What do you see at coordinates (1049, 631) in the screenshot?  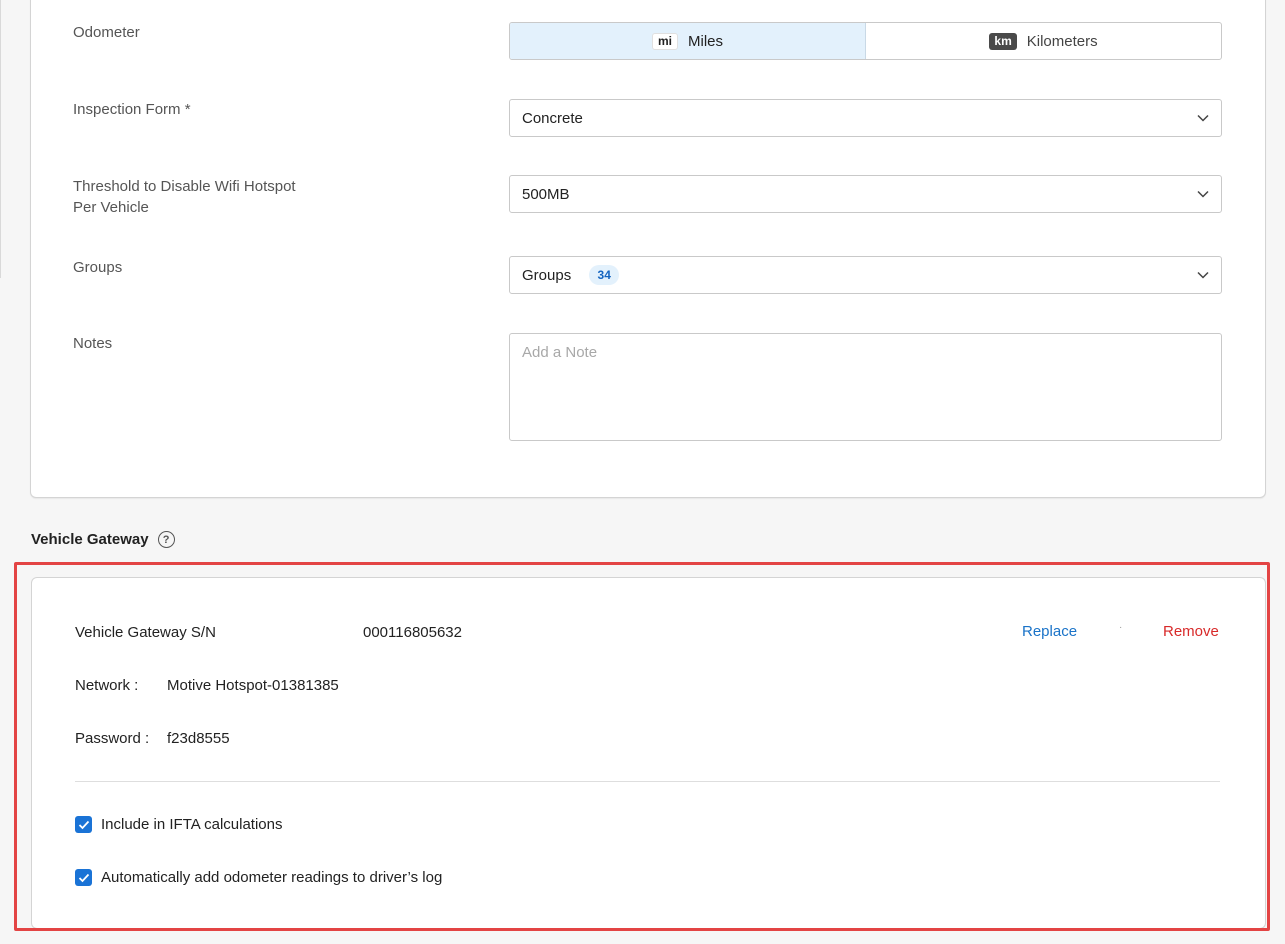 I see `replace-link: Replace` at bounding box center [1049, 631].